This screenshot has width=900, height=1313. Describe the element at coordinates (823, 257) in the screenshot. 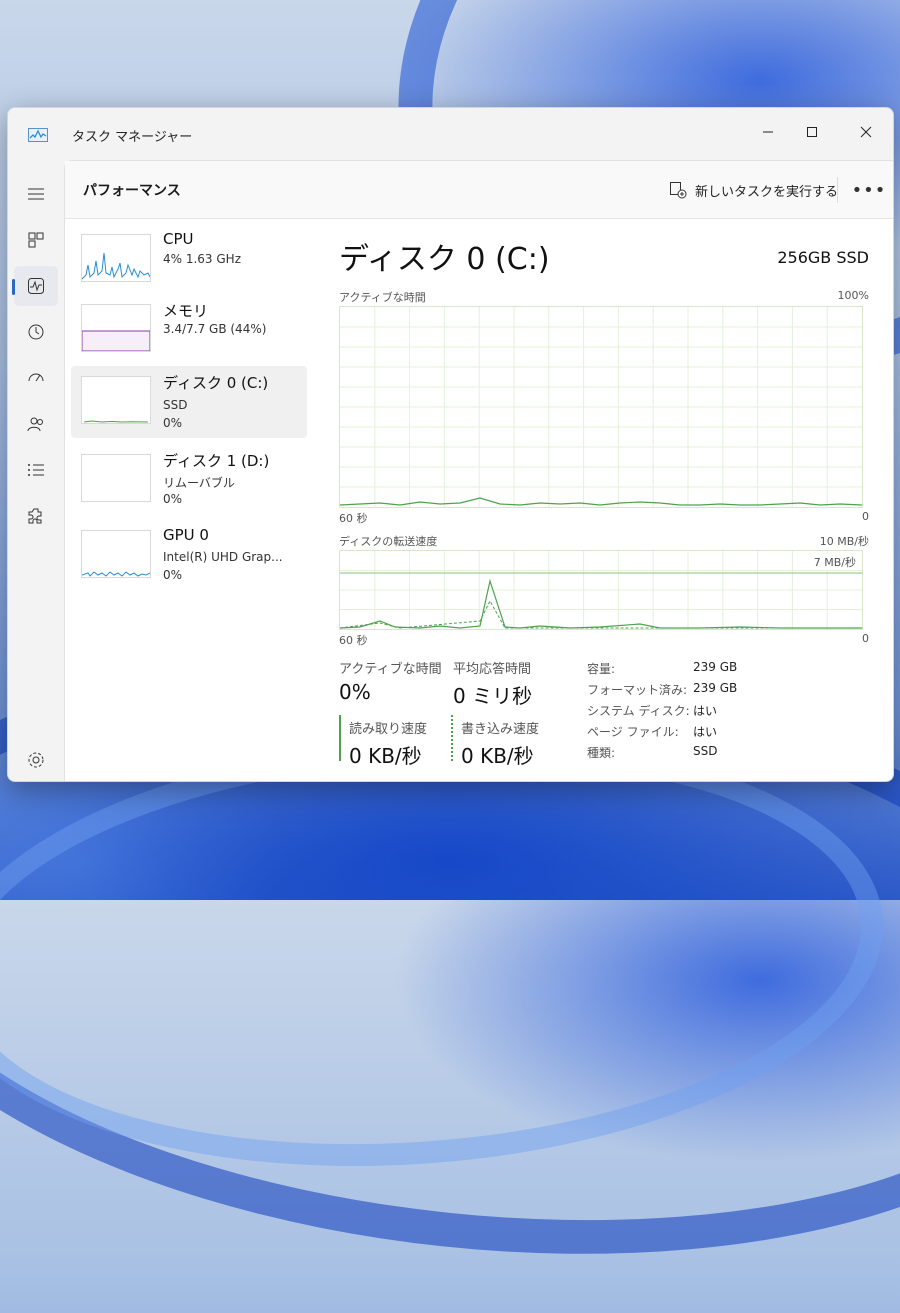

I see `detail-model: 256GB SSD` at that location.